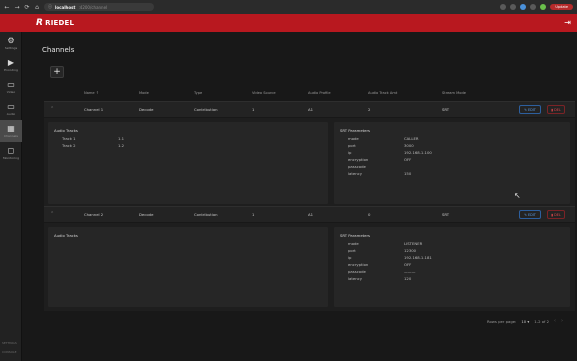 The width and height of the screenshot is (577, 361). I want to click on play-icon: ▶, so click(11, 62).